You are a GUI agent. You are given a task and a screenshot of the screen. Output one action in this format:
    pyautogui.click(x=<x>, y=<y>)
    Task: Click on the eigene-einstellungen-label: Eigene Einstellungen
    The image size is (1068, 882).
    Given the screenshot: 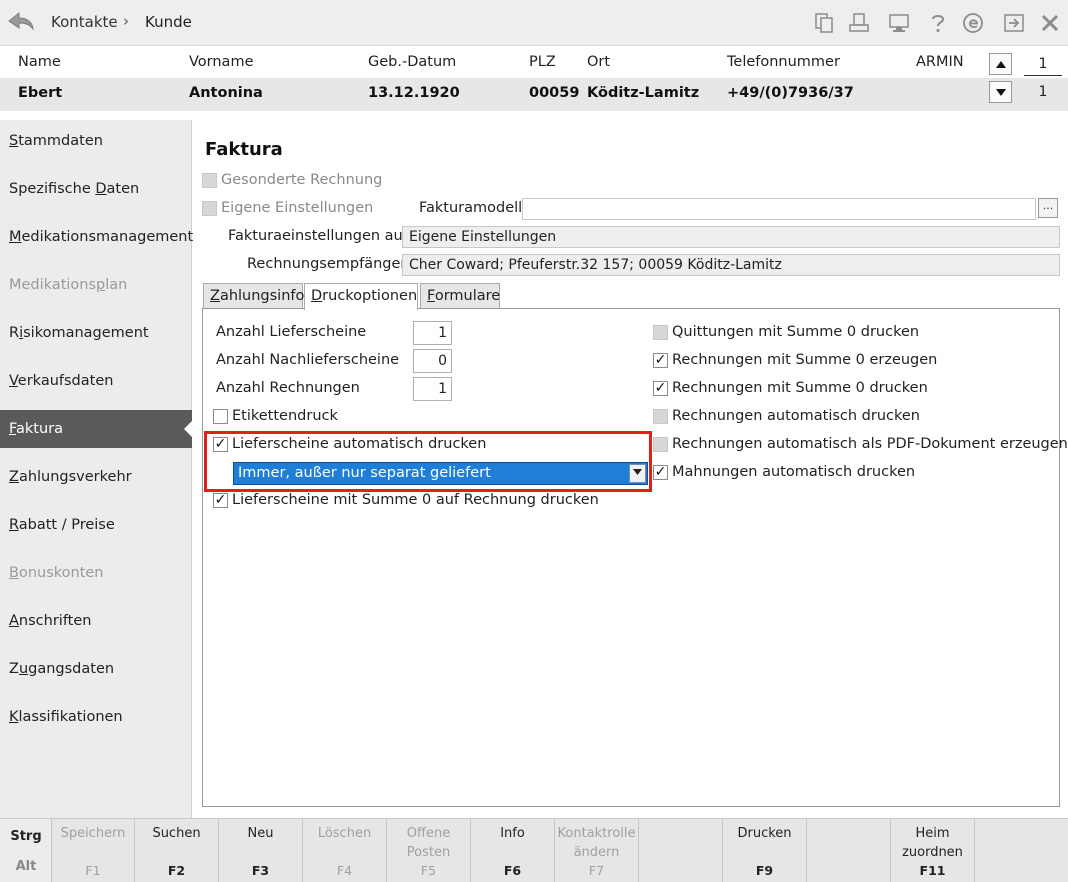 What is the action you would take?
    pyautogui.click(x=297, y=208)
    